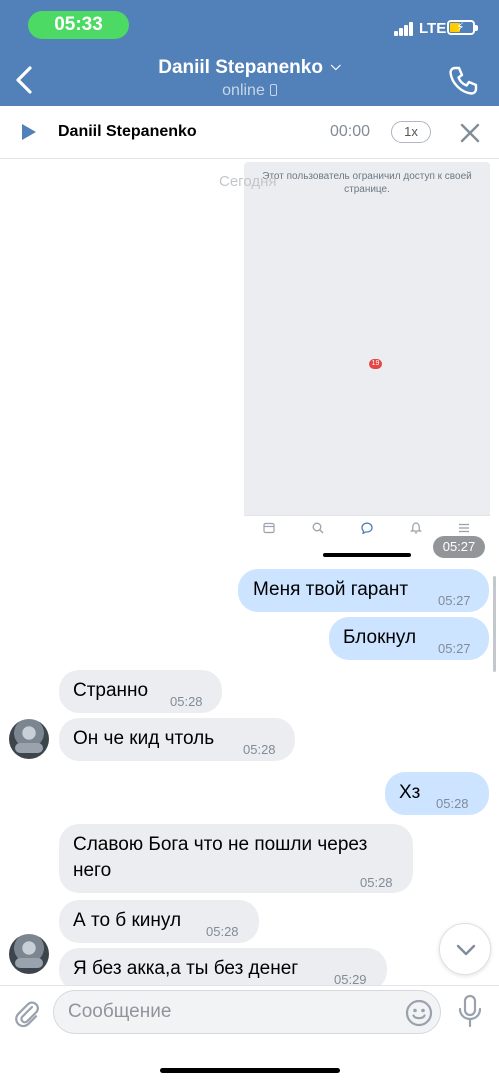 The image size is (499, 1080). I want to click on network-label: LTE, so click(433, 28).